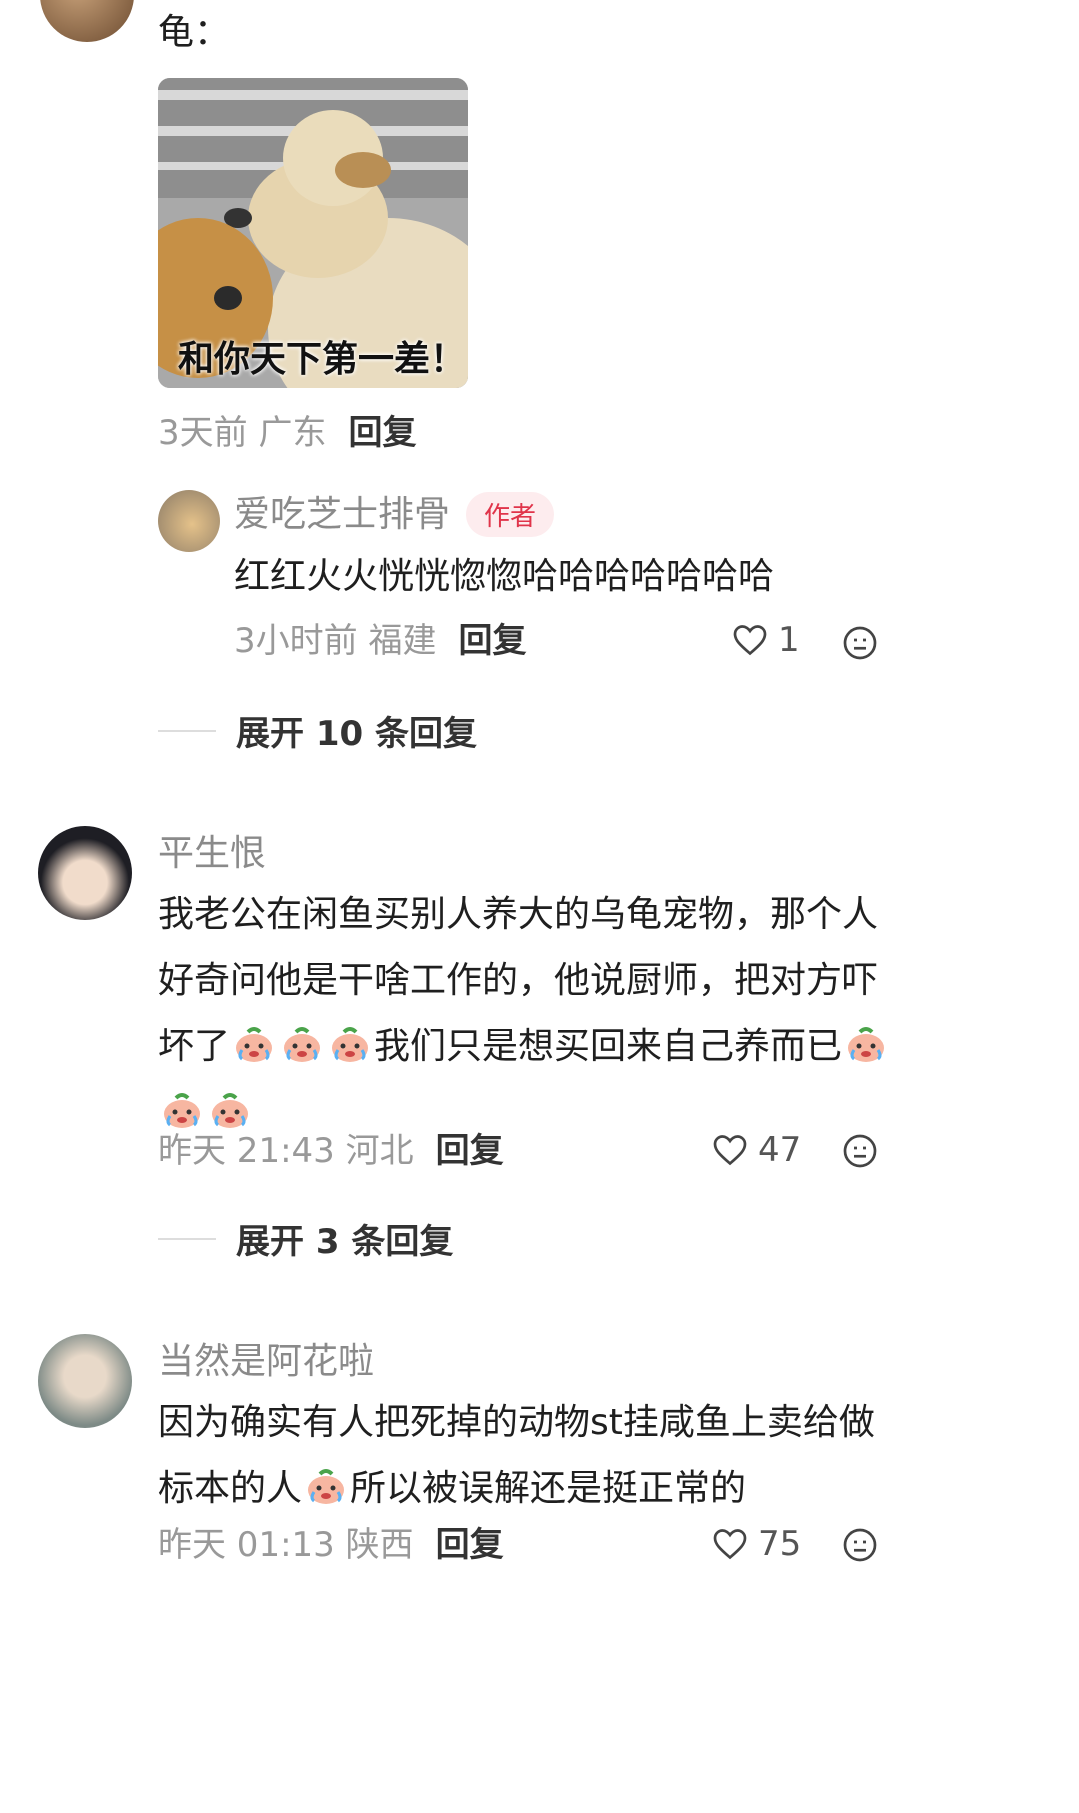  I want to click on like-count: 1, so click(789, 640).